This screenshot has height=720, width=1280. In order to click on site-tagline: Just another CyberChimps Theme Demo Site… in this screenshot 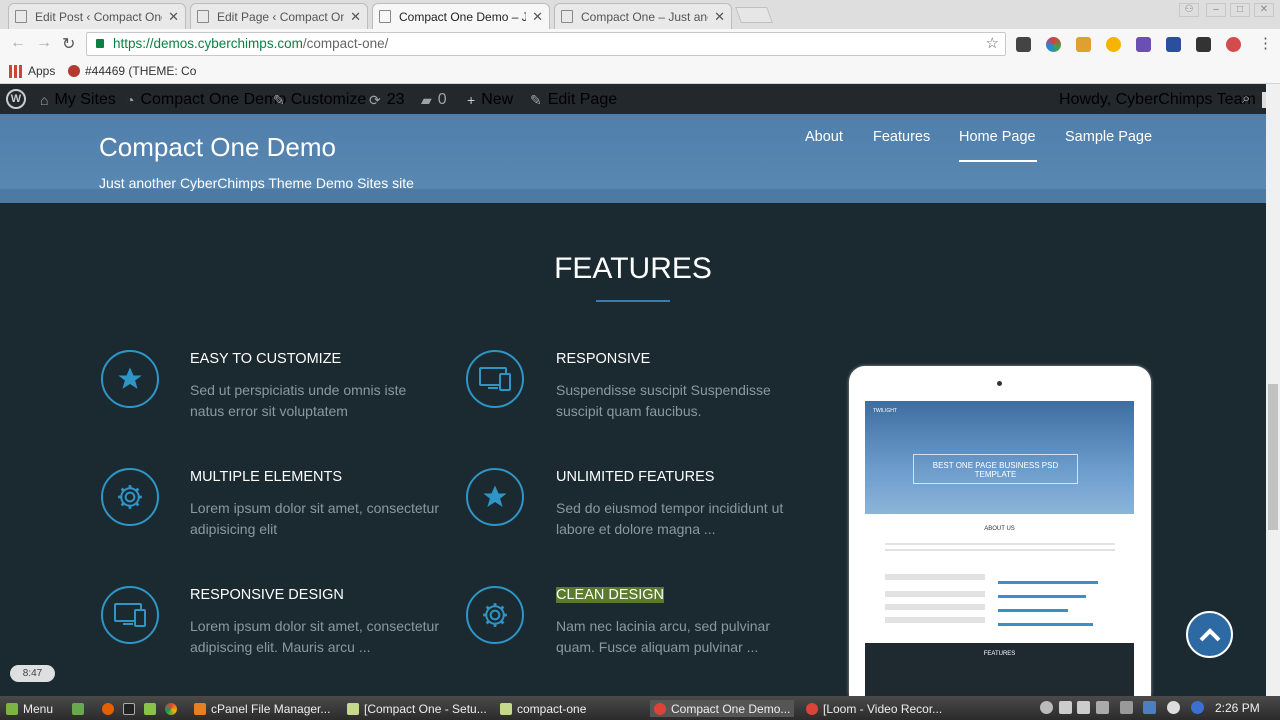, I will do `click(256, 183)`.